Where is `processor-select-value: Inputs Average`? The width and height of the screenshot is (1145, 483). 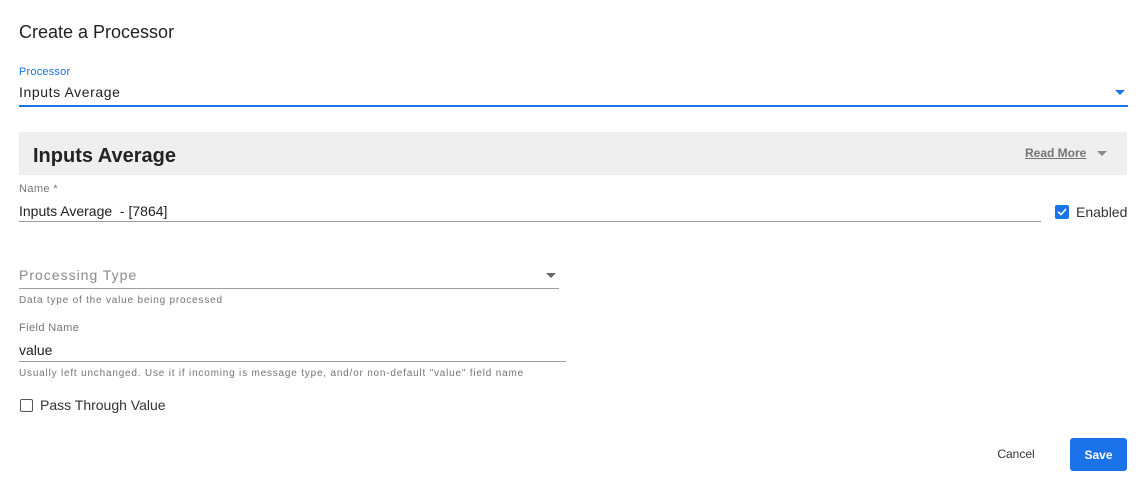
processor-select-value: Inputs Average is located at coordinates (70, 92).